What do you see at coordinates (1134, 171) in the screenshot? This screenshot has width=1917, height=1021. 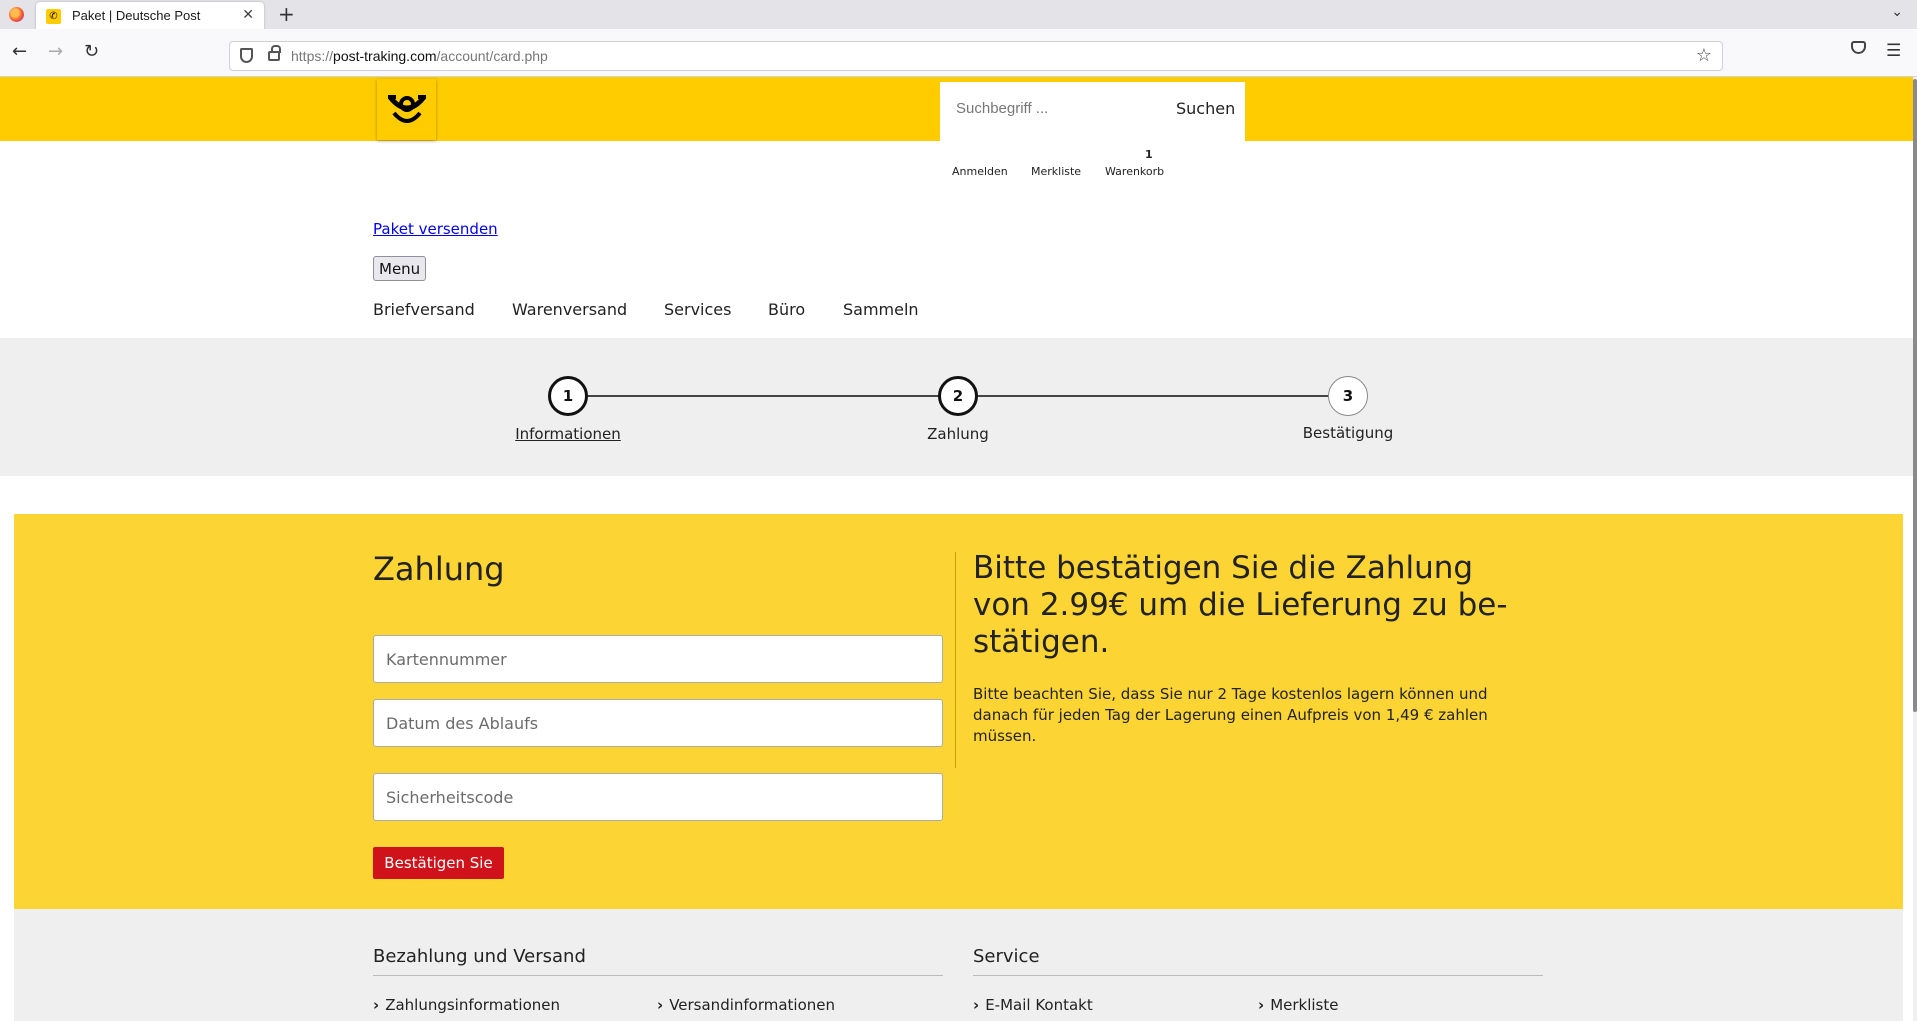 I see `cart-link: Warenkorb` at bounding box center [1134, 171].